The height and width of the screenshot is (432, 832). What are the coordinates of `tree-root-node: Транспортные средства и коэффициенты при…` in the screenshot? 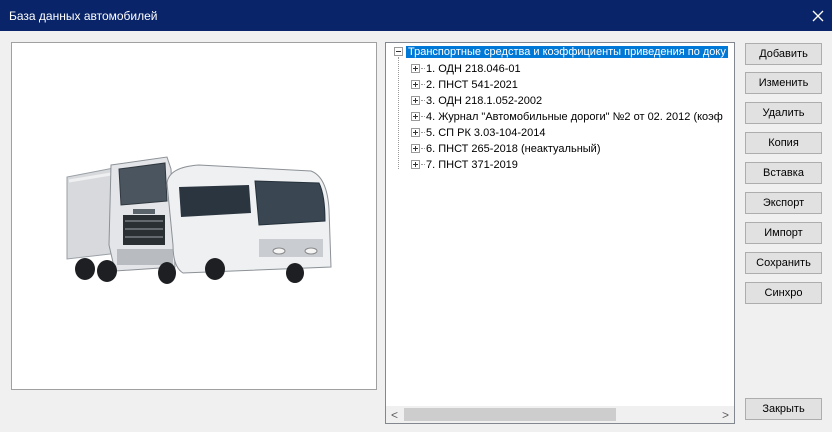 It's located at (561, 53).